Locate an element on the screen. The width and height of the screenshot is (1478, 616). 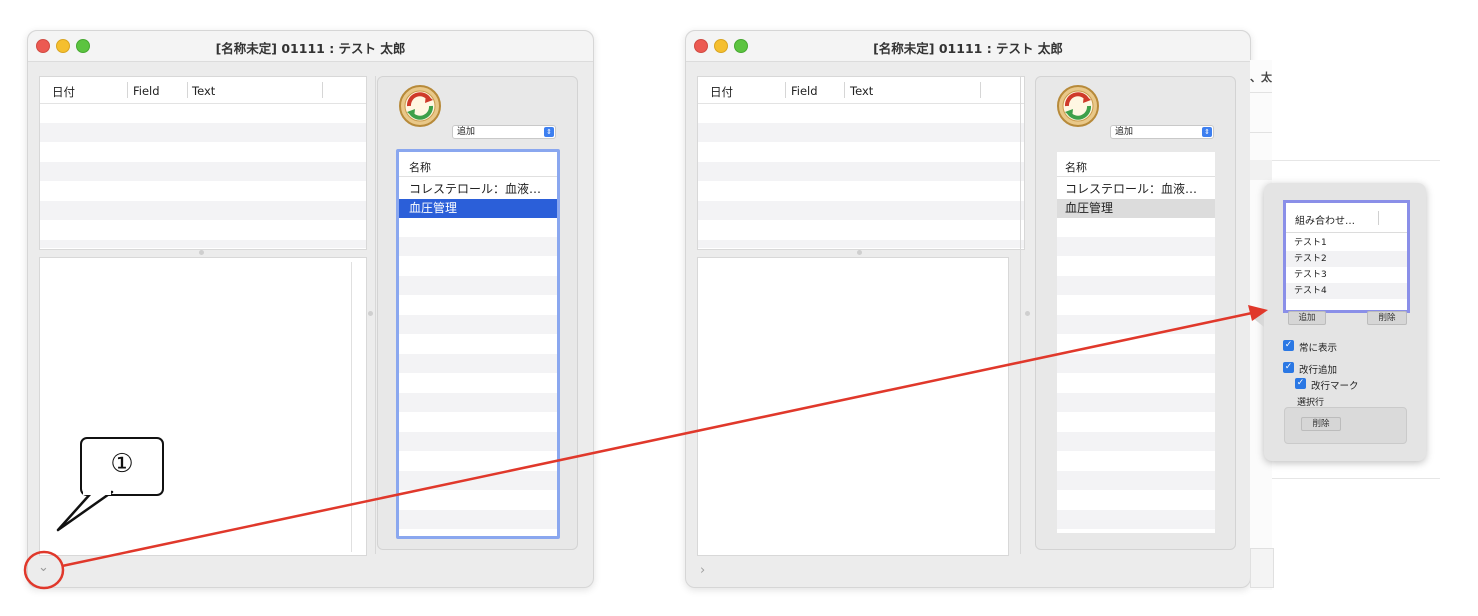
arrow-head is located at coordinates (1258, 313).